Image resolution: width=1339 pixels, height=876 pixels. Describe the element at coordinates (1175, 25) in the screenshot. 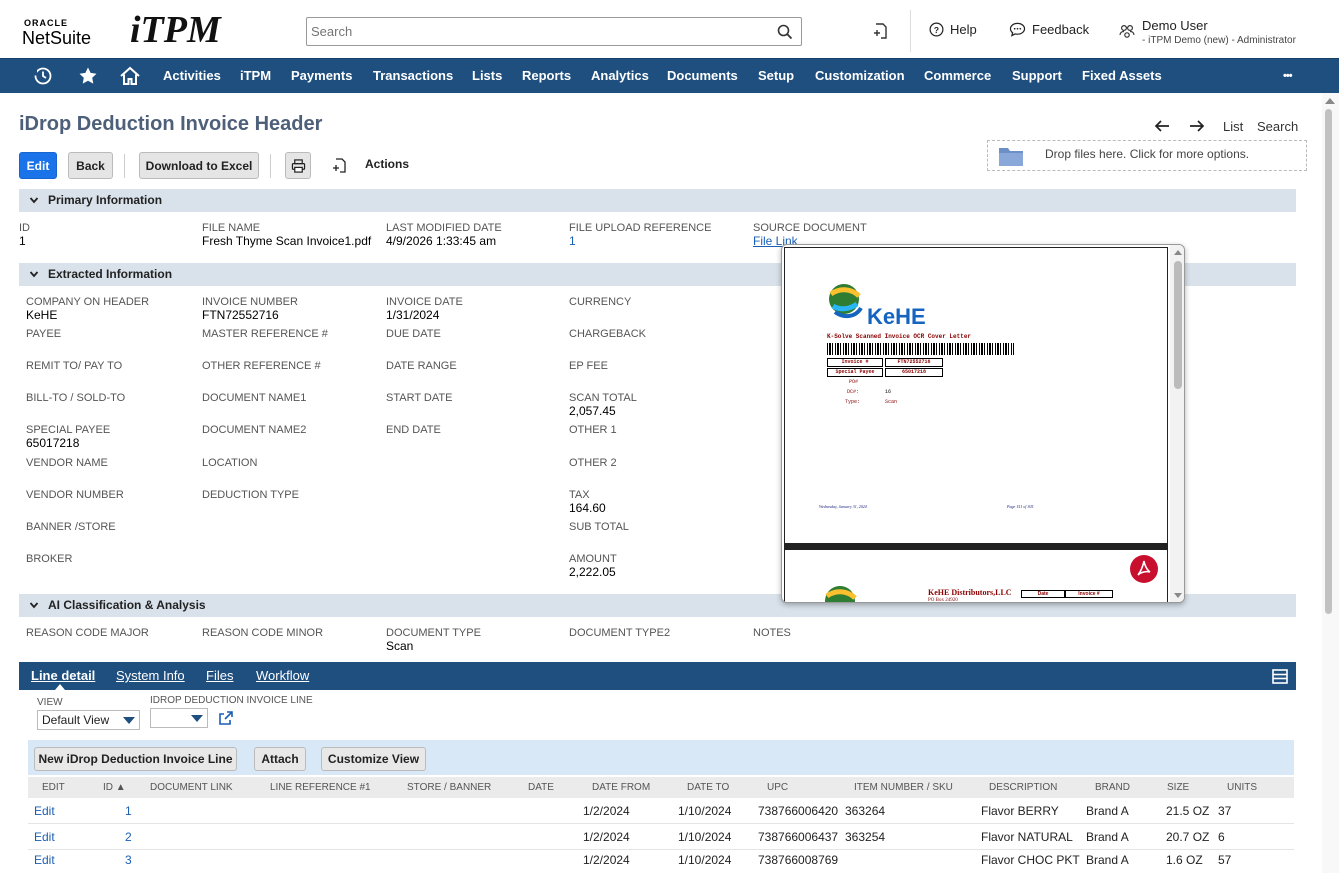

I see `user-name: Demo User` at that location.